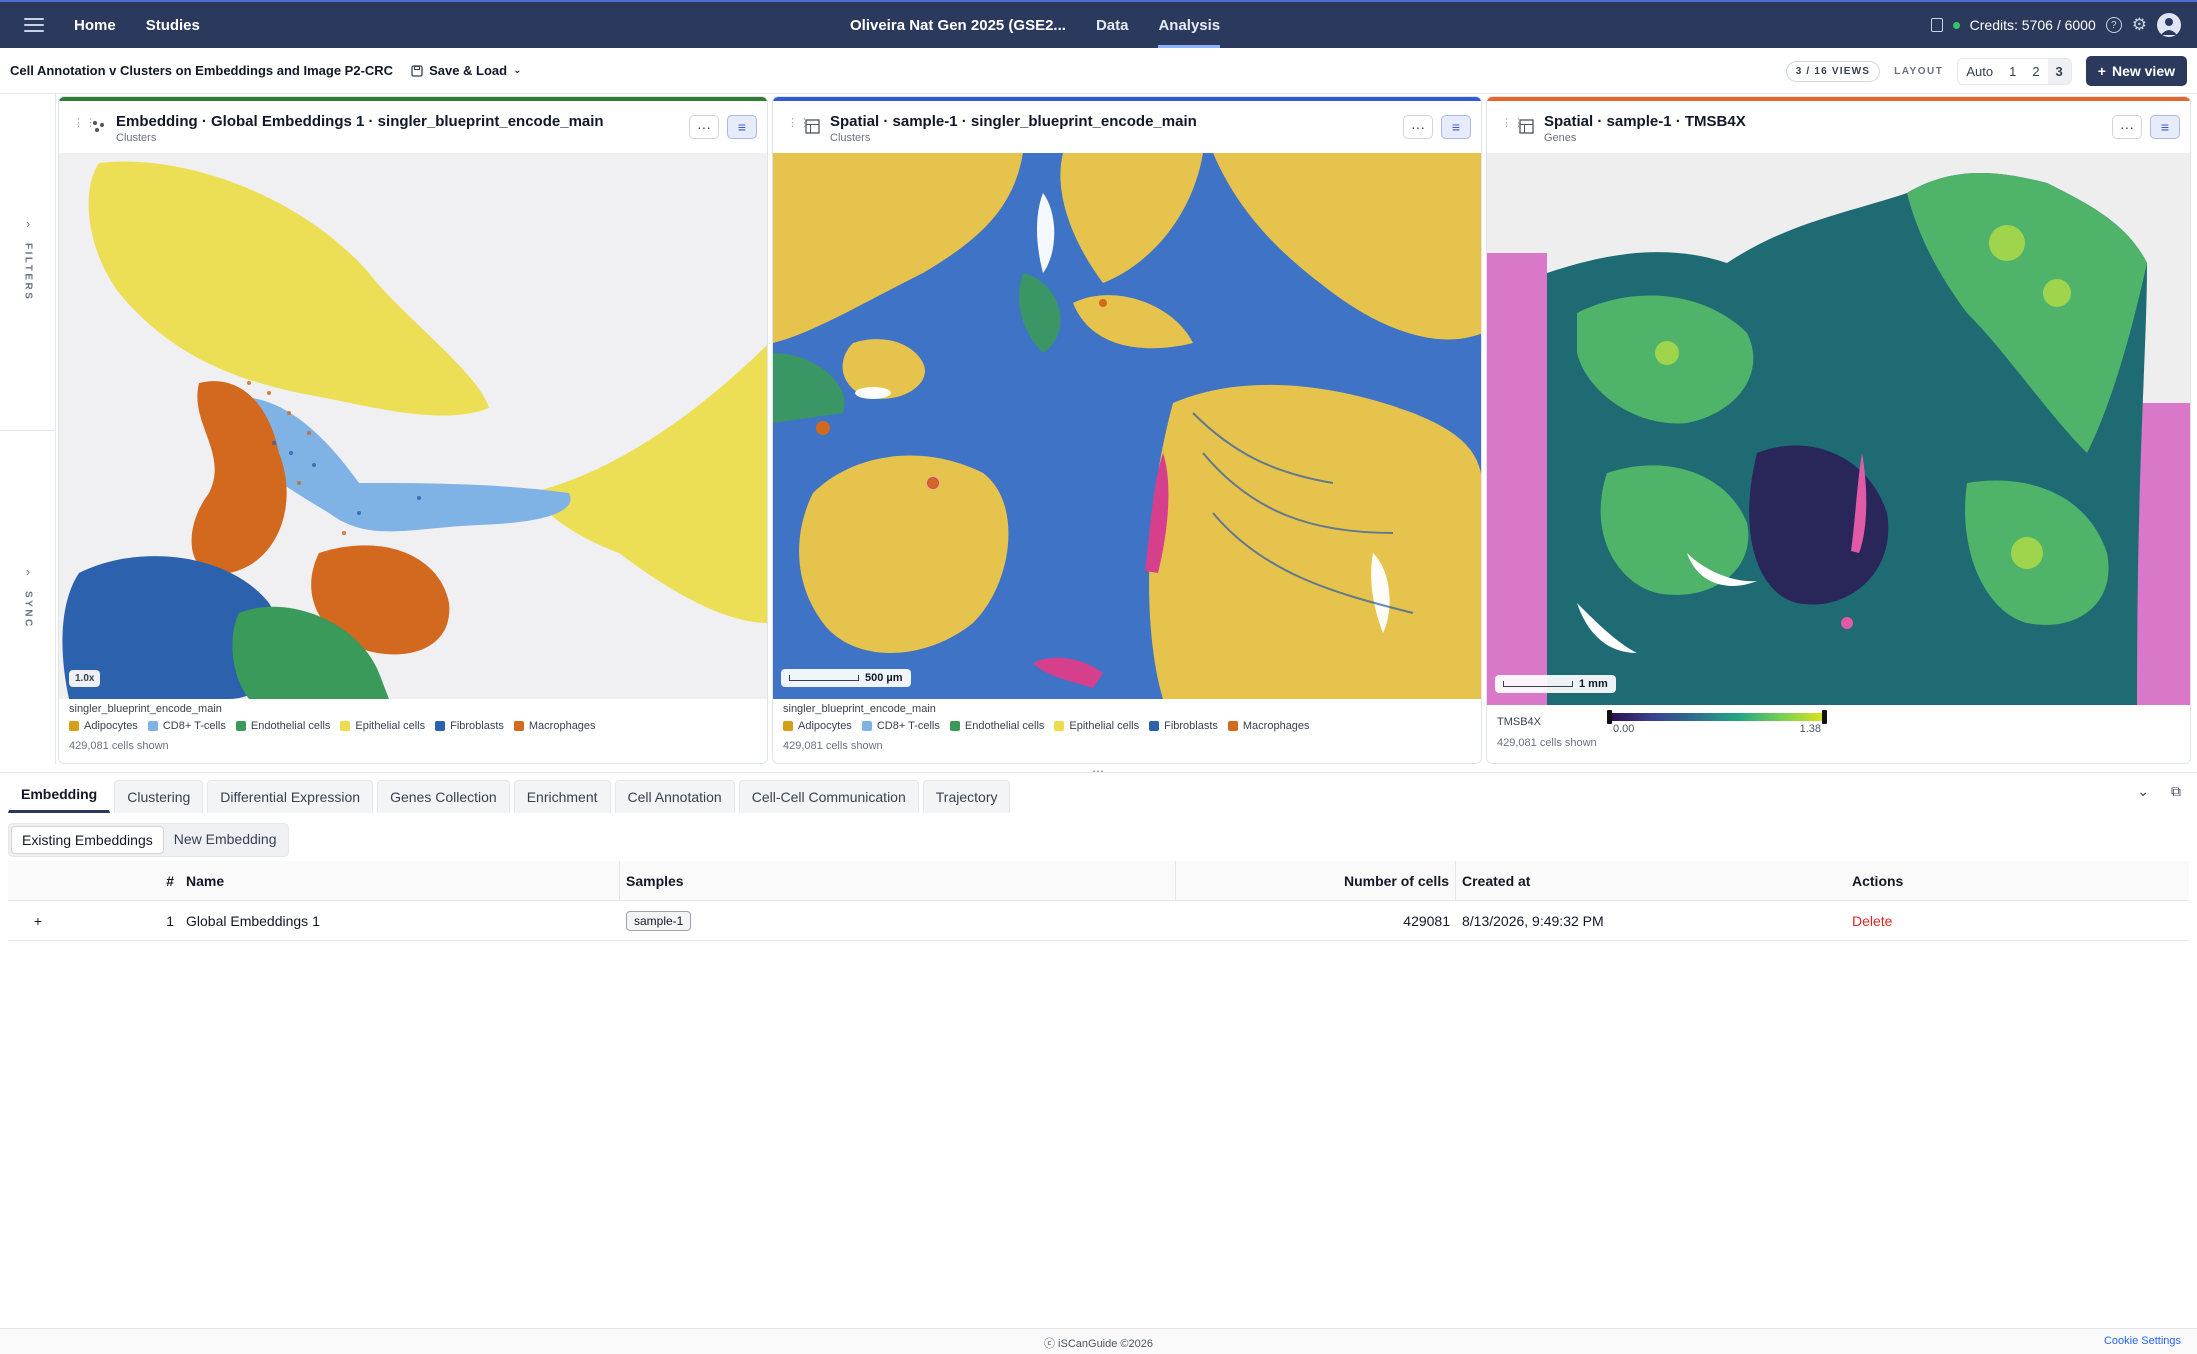  Describe the element at coordinates (1593, 684) in the screenshot. I see `scale-bar-label: 1 mm` at that location.